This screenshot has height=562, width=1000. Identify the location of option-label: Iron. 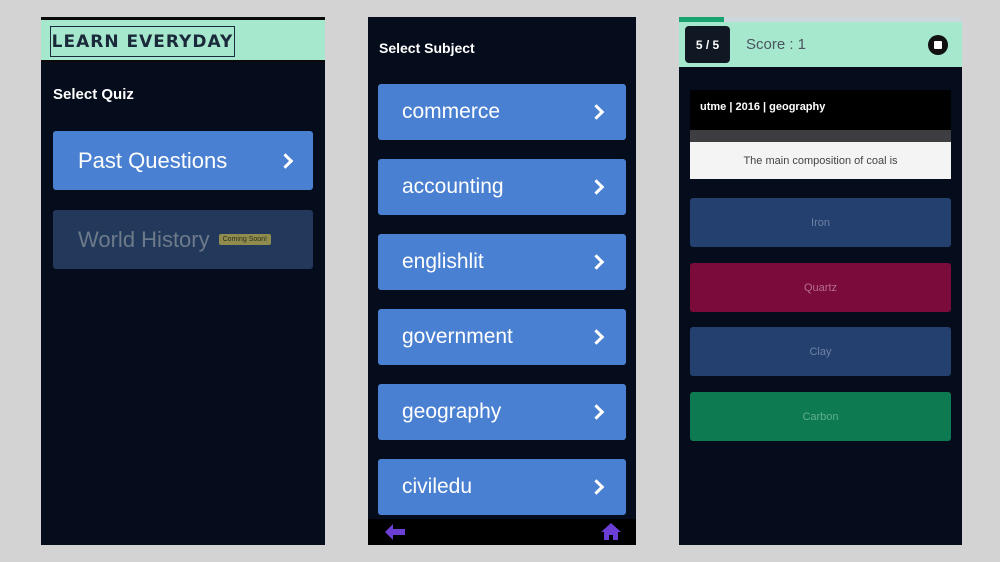
(820, 222).